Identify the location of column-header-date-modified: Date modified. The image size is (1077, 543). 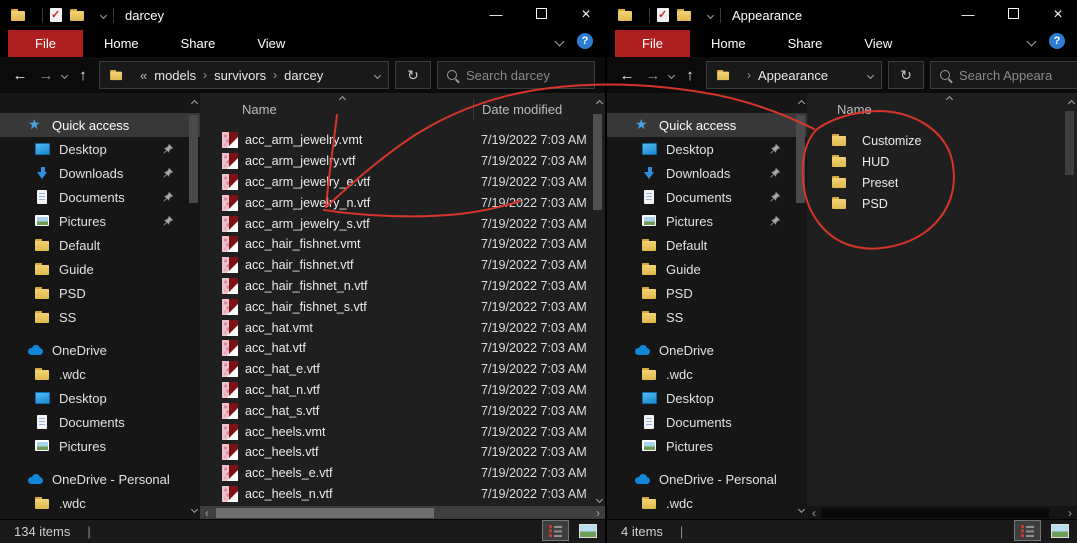
(517, 109).